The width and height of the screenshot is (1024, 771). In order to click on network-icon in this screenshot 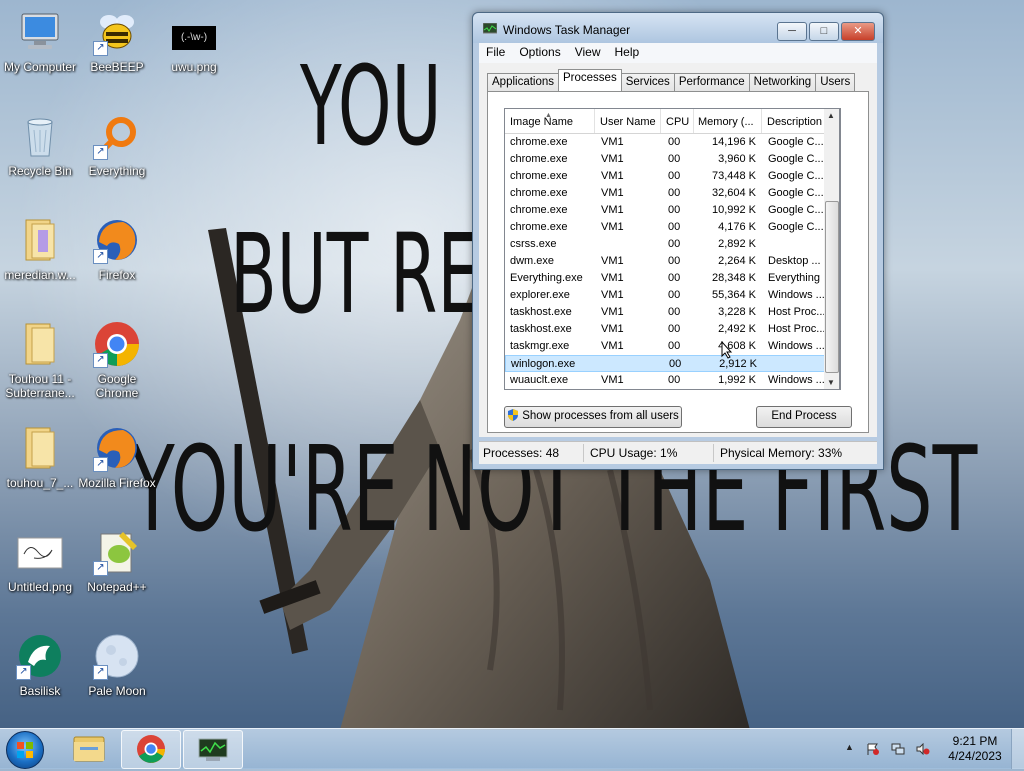, I will do `click(898, 749)`.